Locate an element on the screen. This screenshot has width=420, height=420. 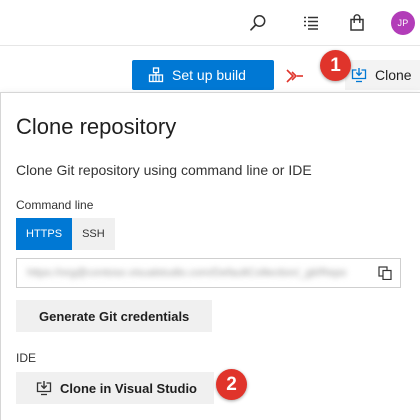
step-badge-1-number: 1 is located at coordinates (335, 65).